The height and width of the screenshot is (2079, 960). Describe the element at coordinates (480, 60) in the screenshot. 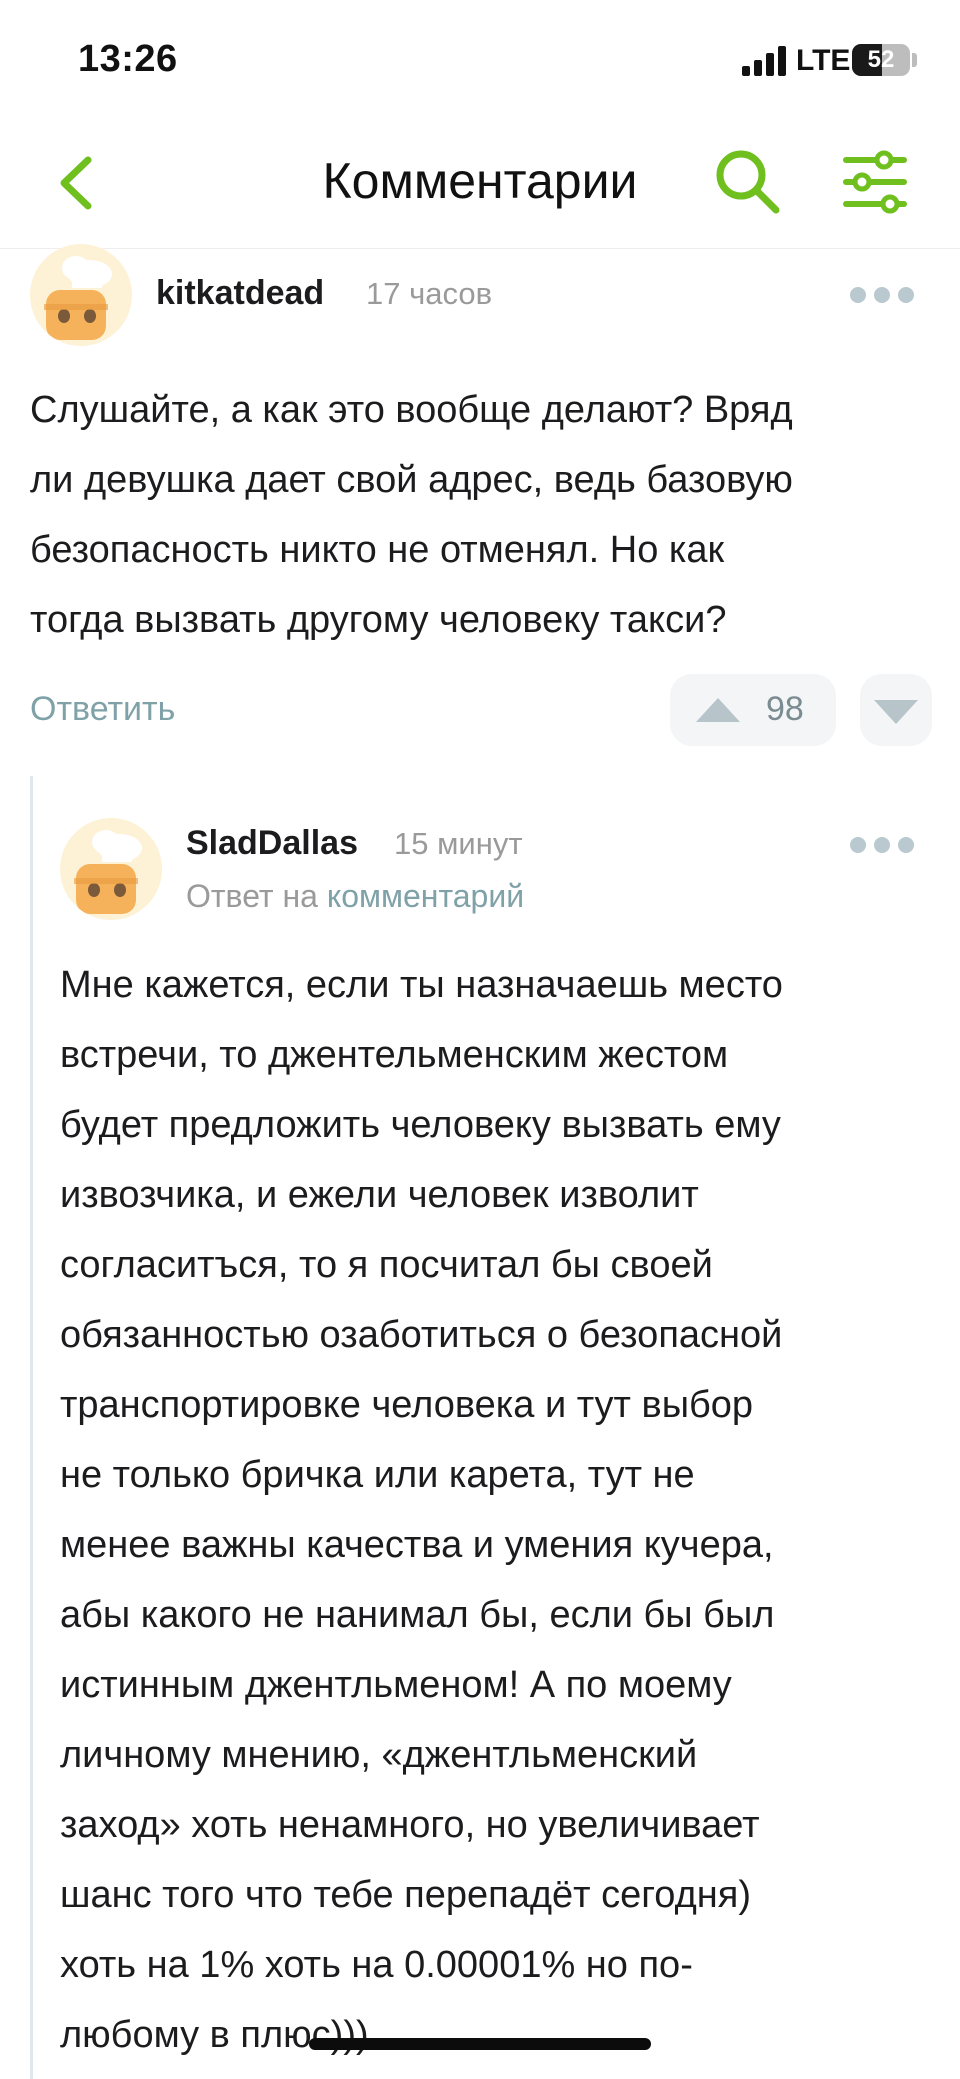

I see `status-bar: 13:26 LTE 52` at that location.